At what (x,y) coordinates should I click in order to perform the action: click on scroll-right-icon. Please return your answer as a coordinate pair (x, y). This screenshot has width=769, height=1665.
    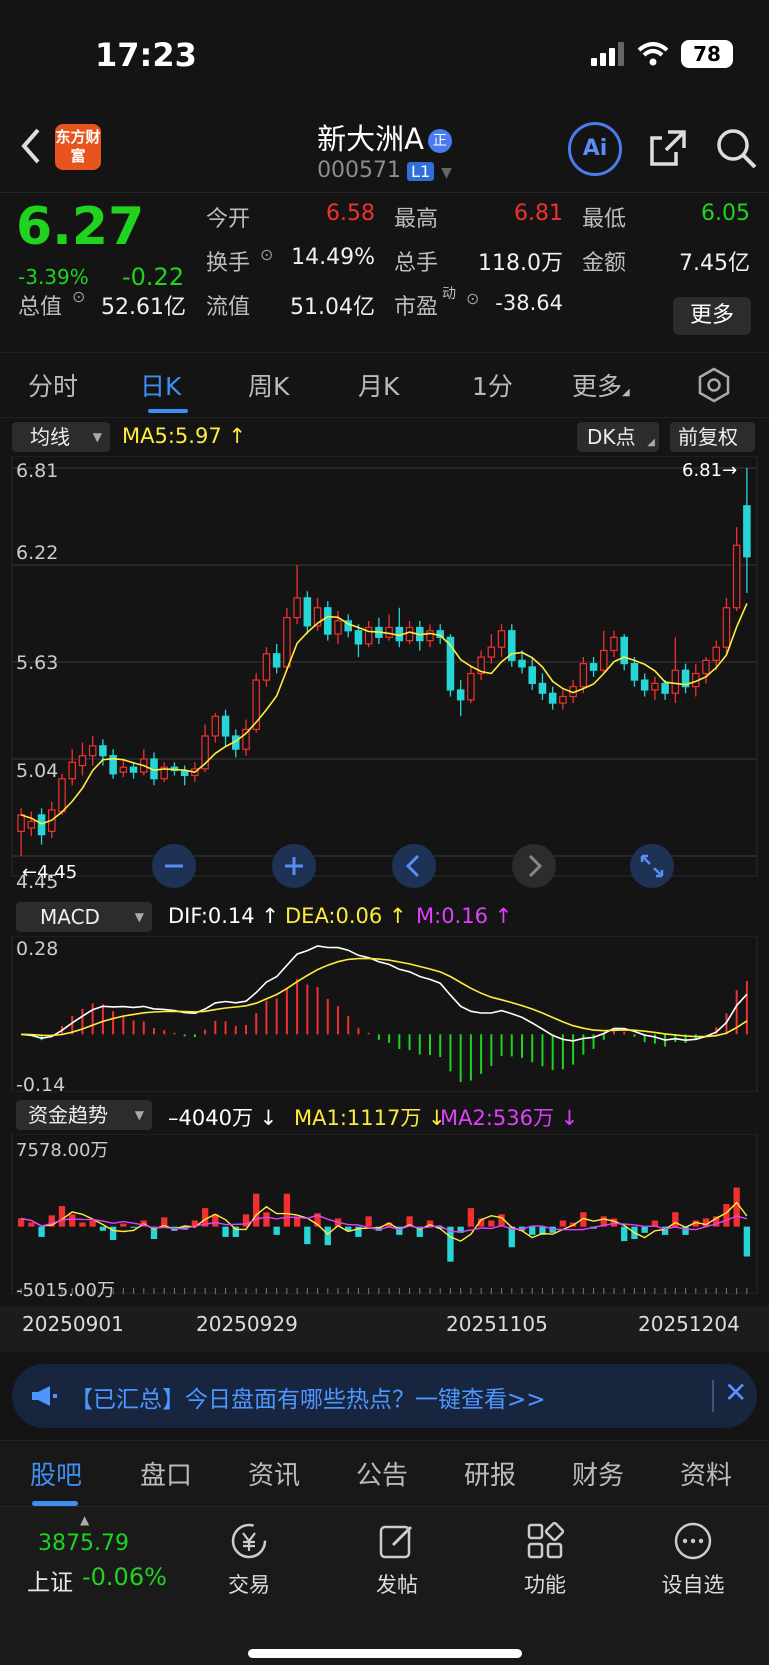
    Looking at the image, I should click on (534, 866).